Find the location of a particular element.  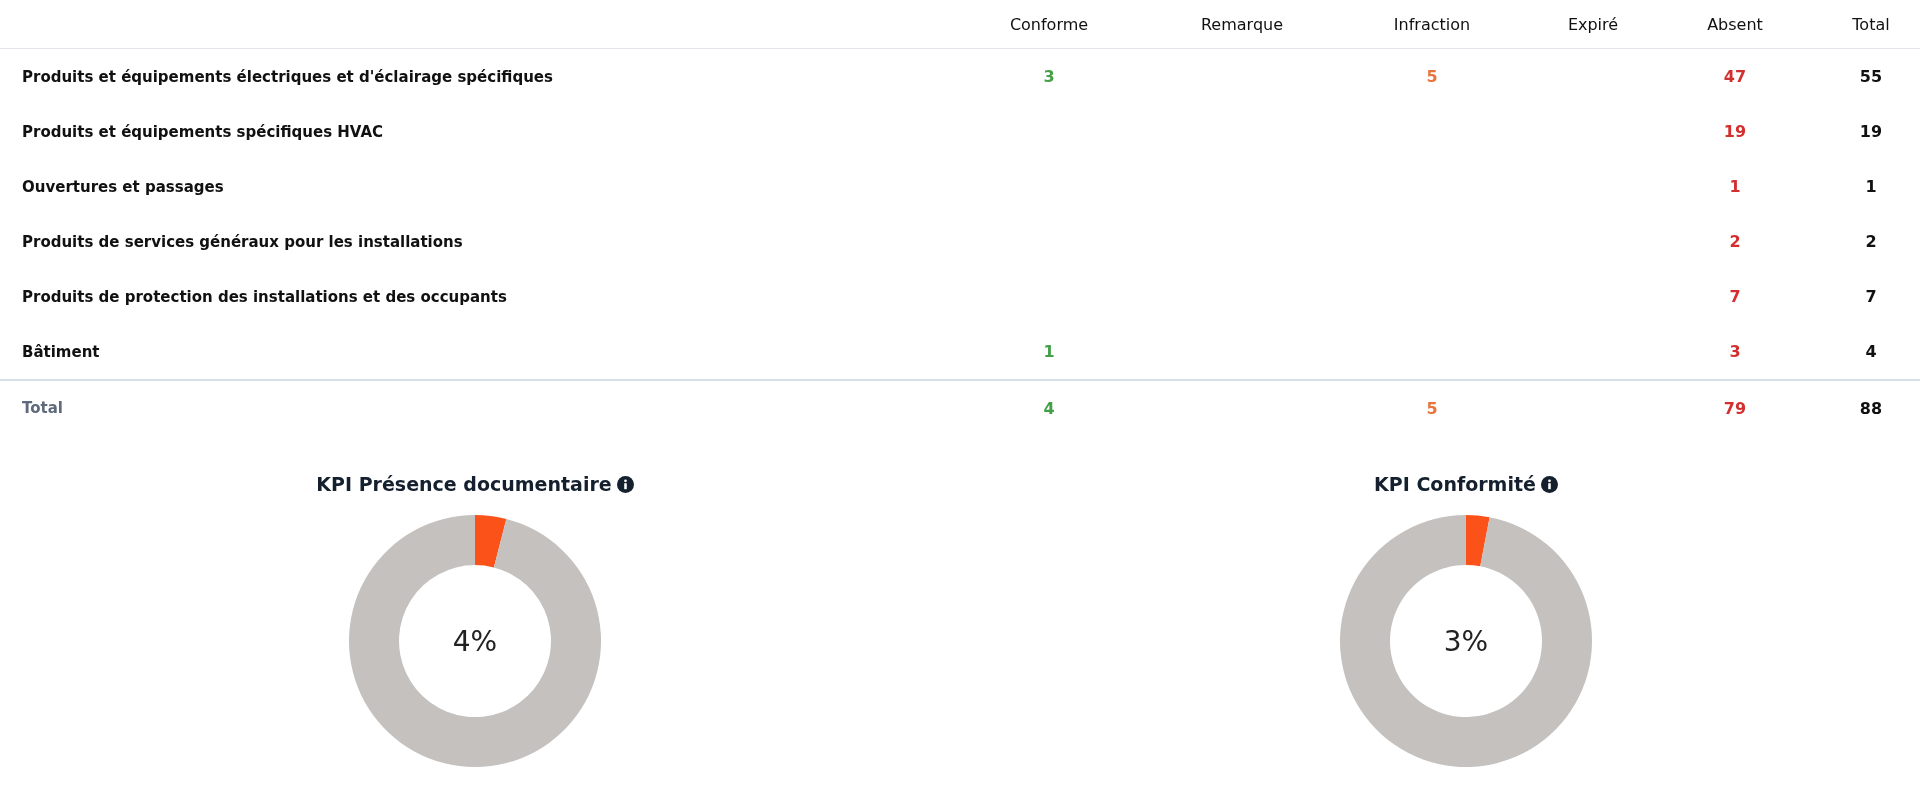

kpi-title: KPI Présence documentaire is located at coordinates (464, 484).